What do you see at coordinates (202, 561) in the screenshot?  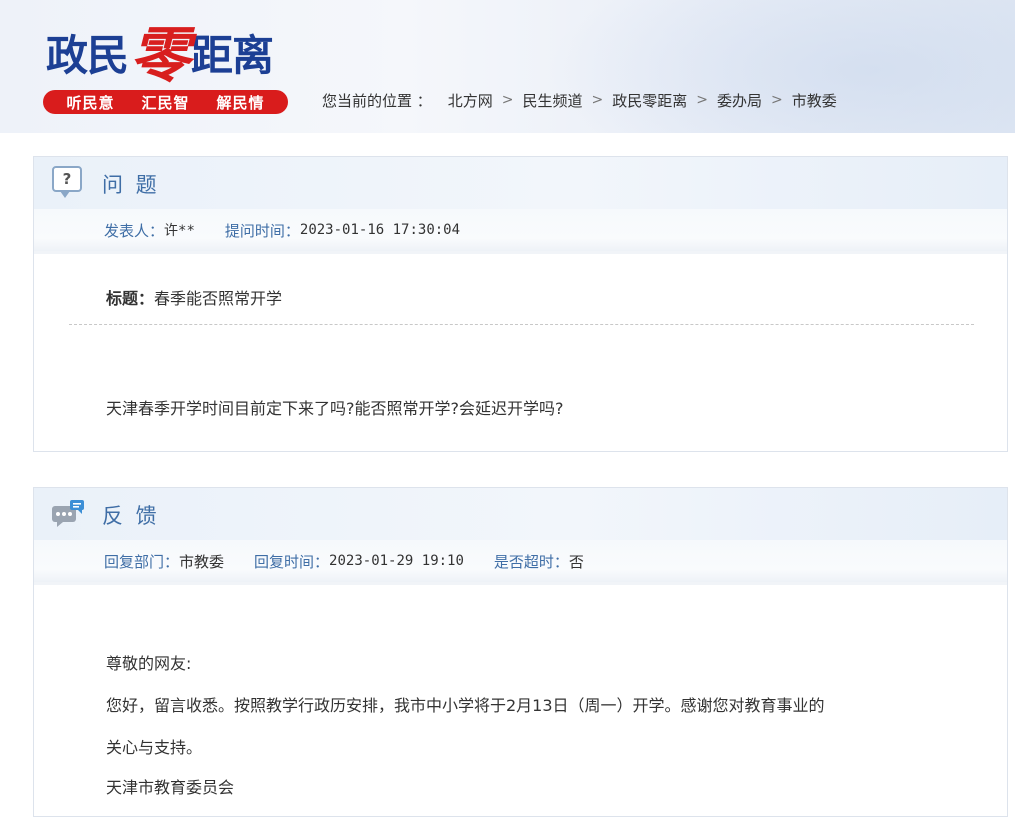 I see `reply-dept-value: 市教委` at bounding box center [202, 561].